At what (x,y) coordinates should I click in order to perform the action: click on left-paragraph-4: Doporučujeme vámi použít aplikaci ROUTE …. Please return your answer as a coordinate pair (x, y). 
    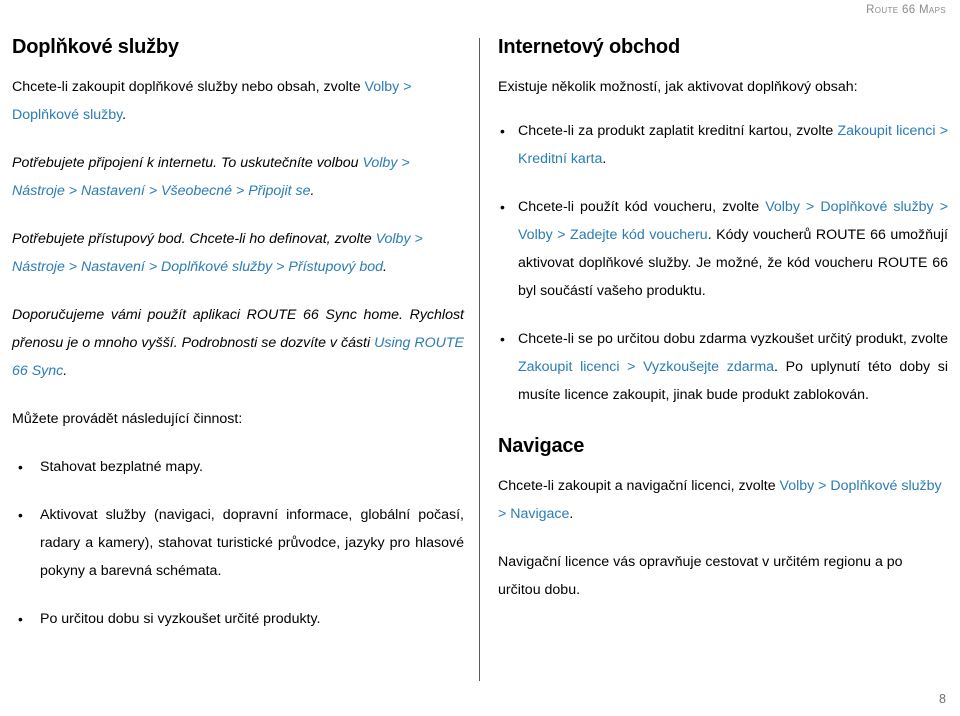
    Looking at the image, I should click on (238, 343).